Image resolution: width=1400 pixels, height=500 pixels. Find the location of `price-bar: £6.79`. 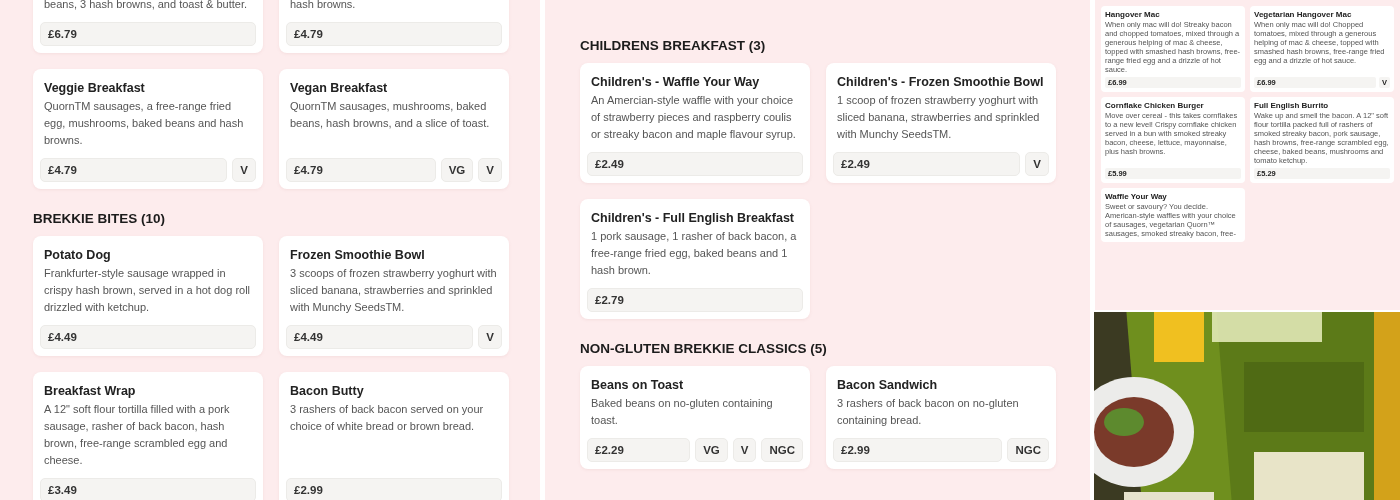

price-bar: £6.79 is located at coordinates (148, 34).